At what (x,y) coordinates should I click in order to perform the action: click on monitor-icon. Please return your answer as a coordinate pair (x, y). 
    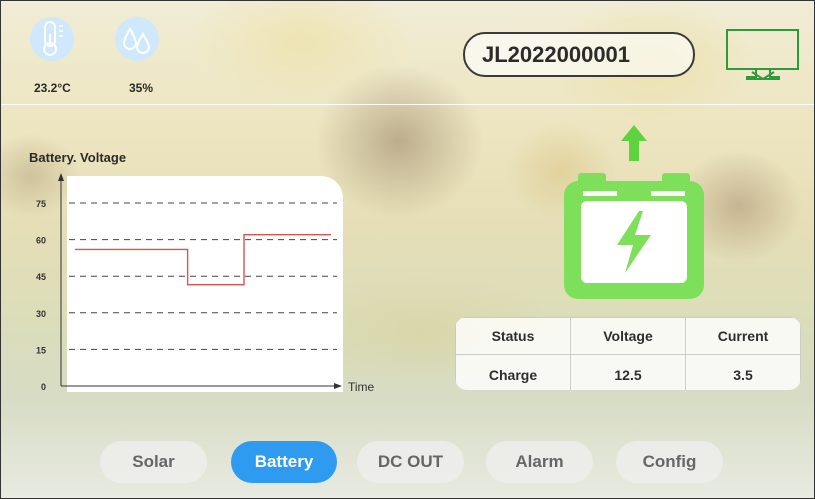
    Looking at the image, I should click on (763, 57).